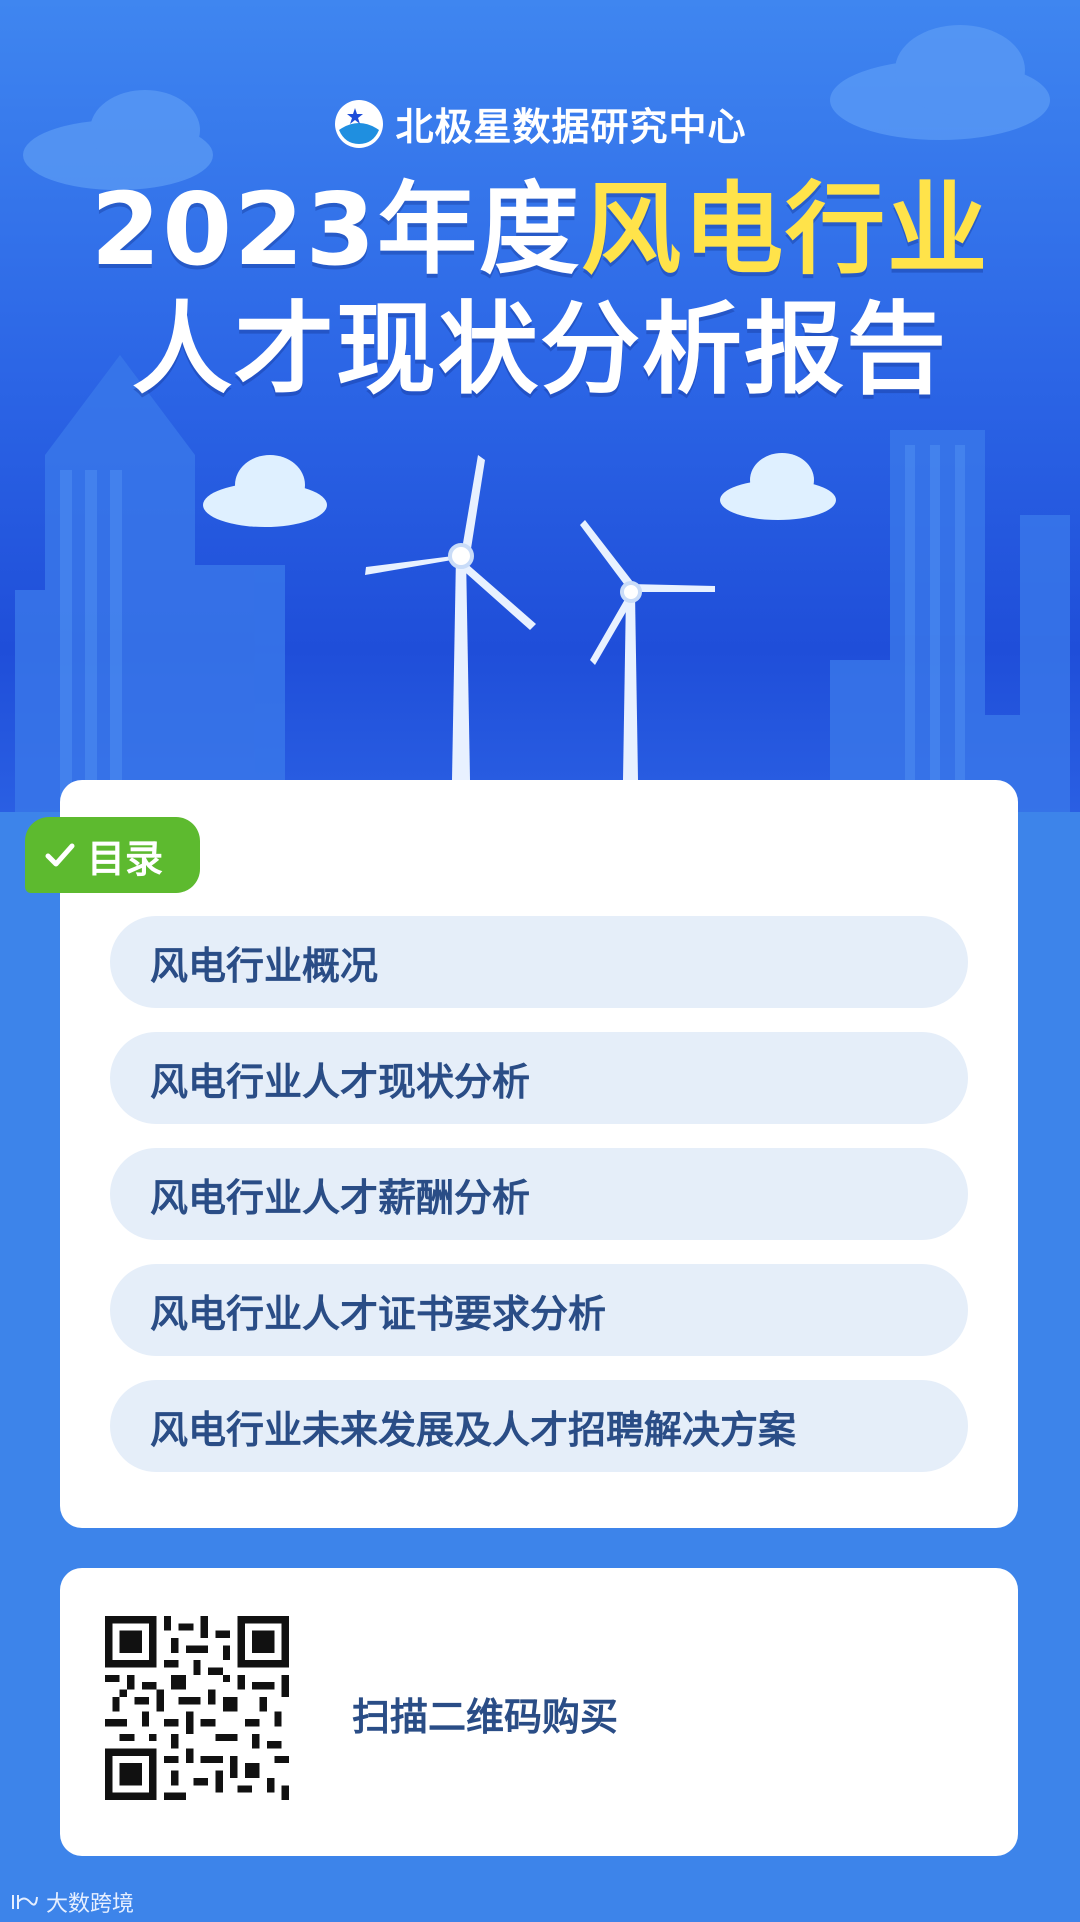  What do you see at coordinates (519, 490) in the screenshot?
I see `cloud-decoration` at bounding box center [519, 490].